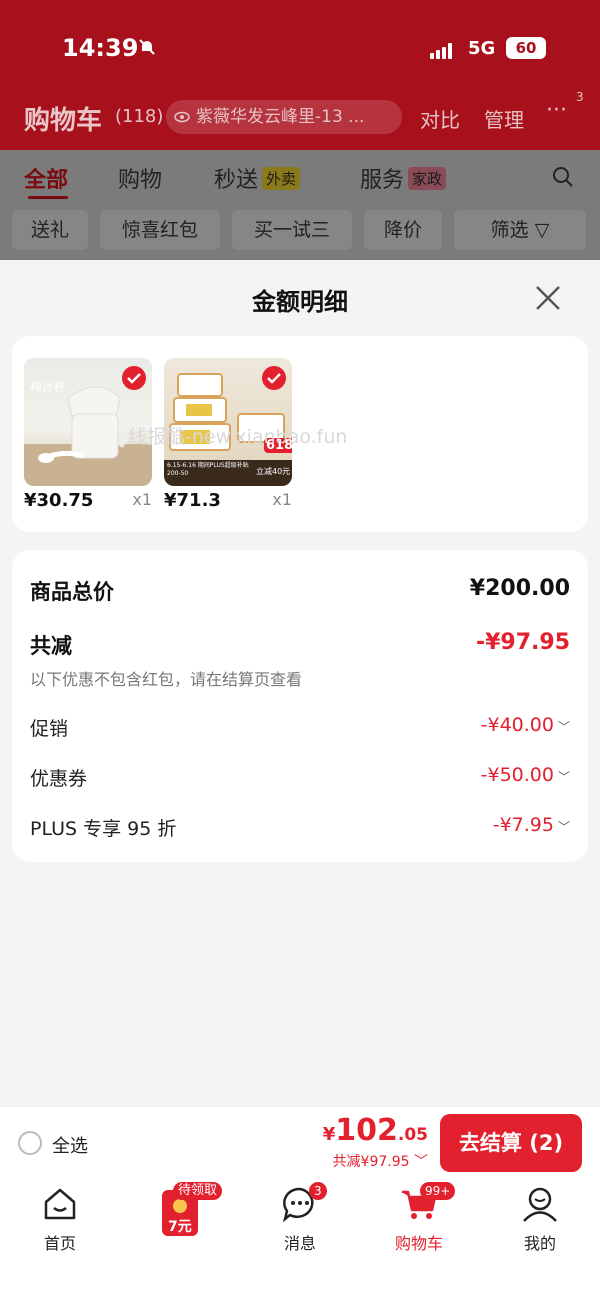 The height and width of the screenshot is (1304, 600). I want to click on sheet-title: 金额明细, so click(300, 302).